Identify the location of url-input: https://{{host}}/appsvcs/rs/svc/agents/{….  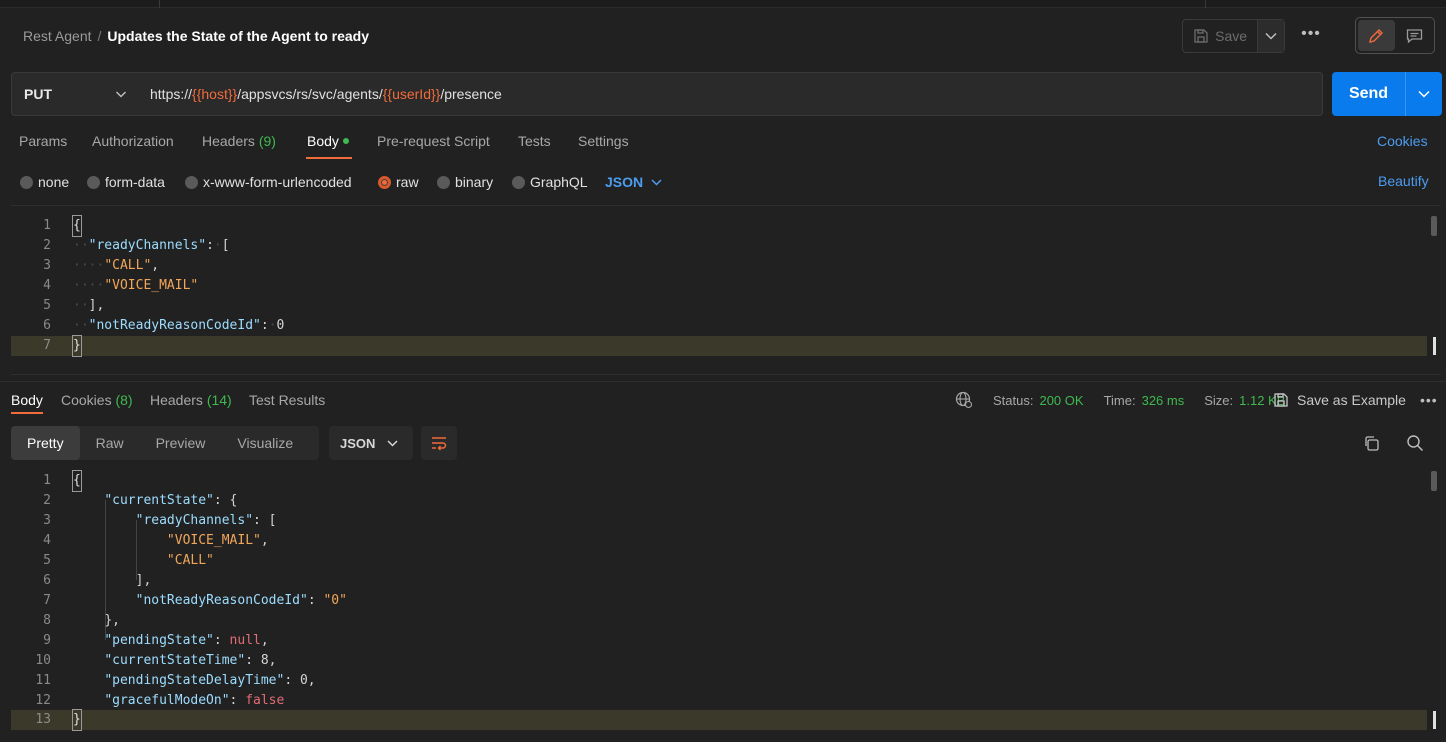
(730, 94).